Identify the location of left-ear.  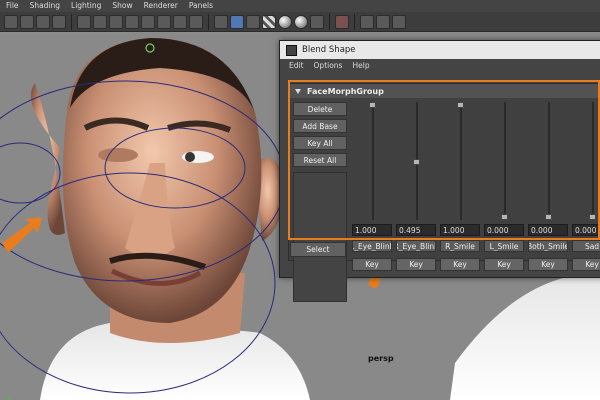
(48, 159).